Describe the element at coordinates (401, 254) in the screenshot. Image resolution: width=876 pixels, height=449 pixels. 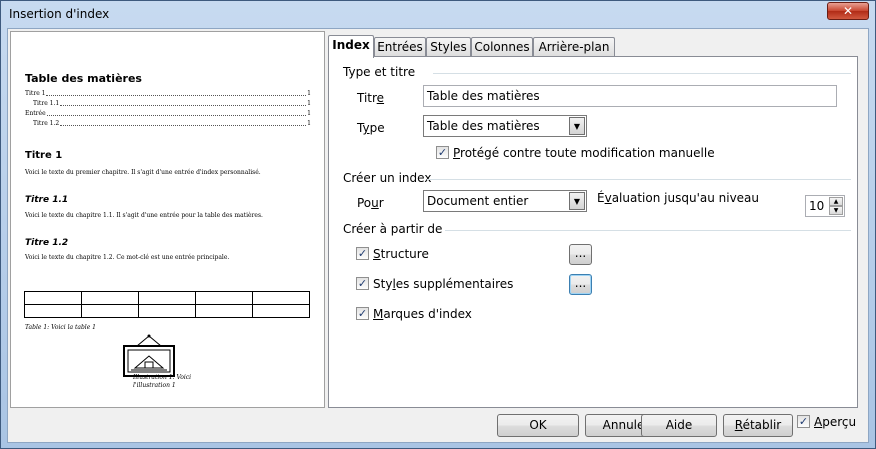
I see `structure-label: Structure` at that location.